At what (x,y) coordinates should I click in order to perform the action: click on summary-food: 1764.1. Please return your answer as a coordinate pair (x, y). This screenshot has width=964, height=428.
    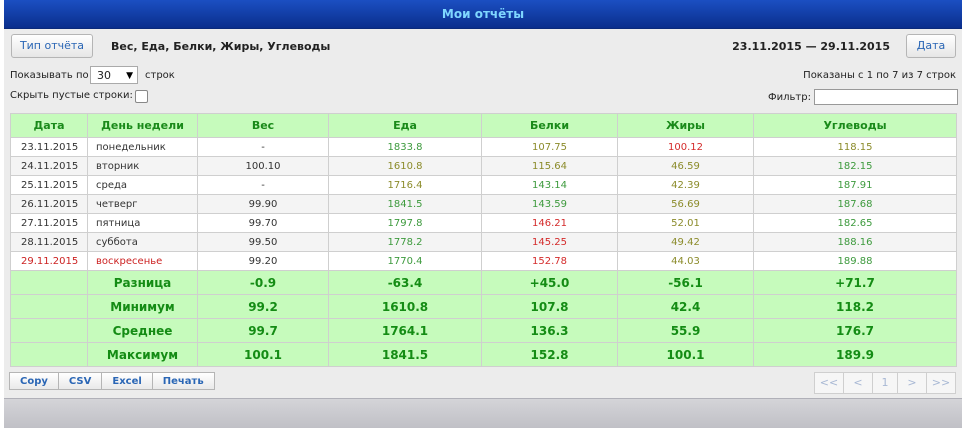
    Looking at the image, I should click on (405, 330).